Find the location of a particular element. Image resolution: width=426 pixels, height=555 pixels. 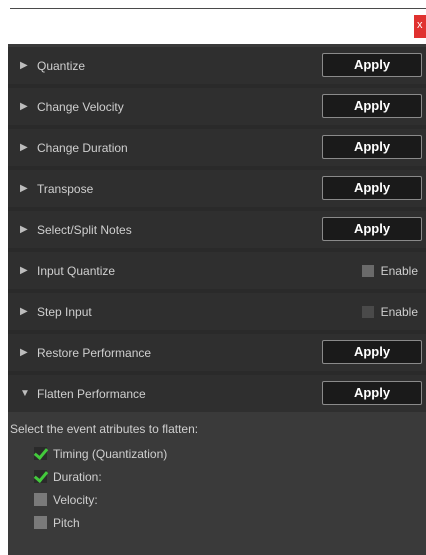

row-transpose: ▶ Transpose Apply is located at coordinates (217, 188).